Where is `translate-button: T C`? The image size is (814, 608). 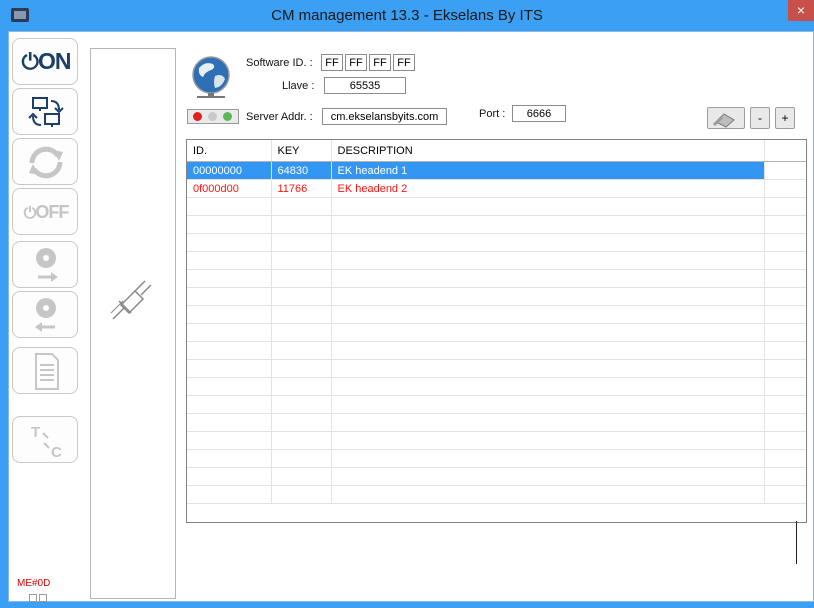 translate-button: T C is located at coordinates (45, 439).